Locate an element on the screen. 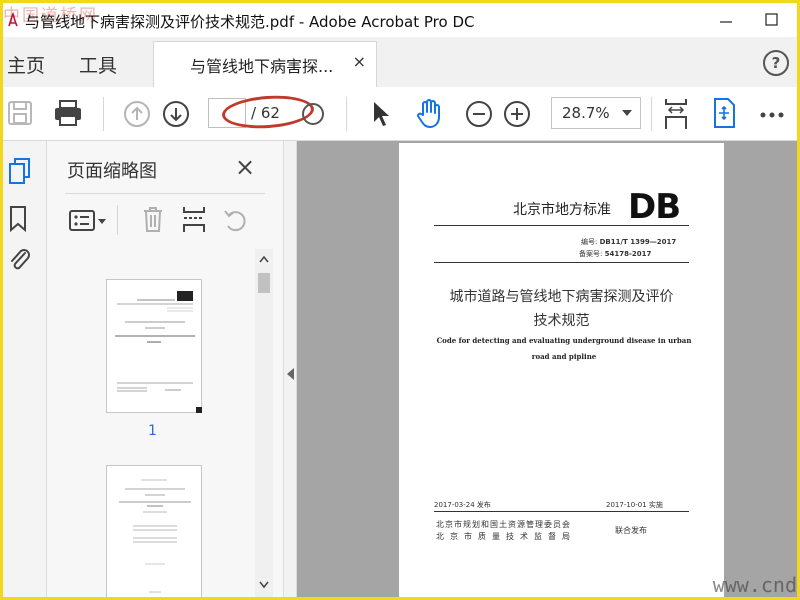 The width and height of the screenshot is (800, 600). select-cursor-icon is located at coordinates (381, 114).